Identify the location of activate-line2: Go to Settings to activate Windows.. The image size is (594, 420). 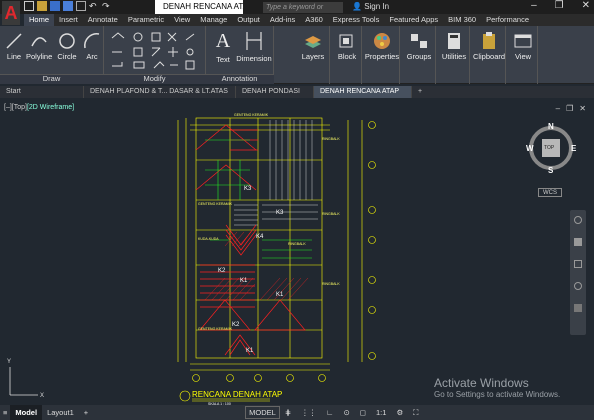
(497, 394).